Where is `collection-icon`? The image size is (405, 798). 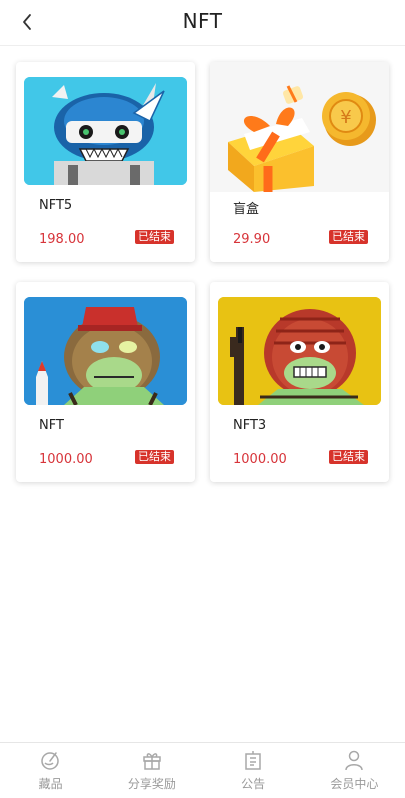
collection-icon is located at coordinates (49, 761).